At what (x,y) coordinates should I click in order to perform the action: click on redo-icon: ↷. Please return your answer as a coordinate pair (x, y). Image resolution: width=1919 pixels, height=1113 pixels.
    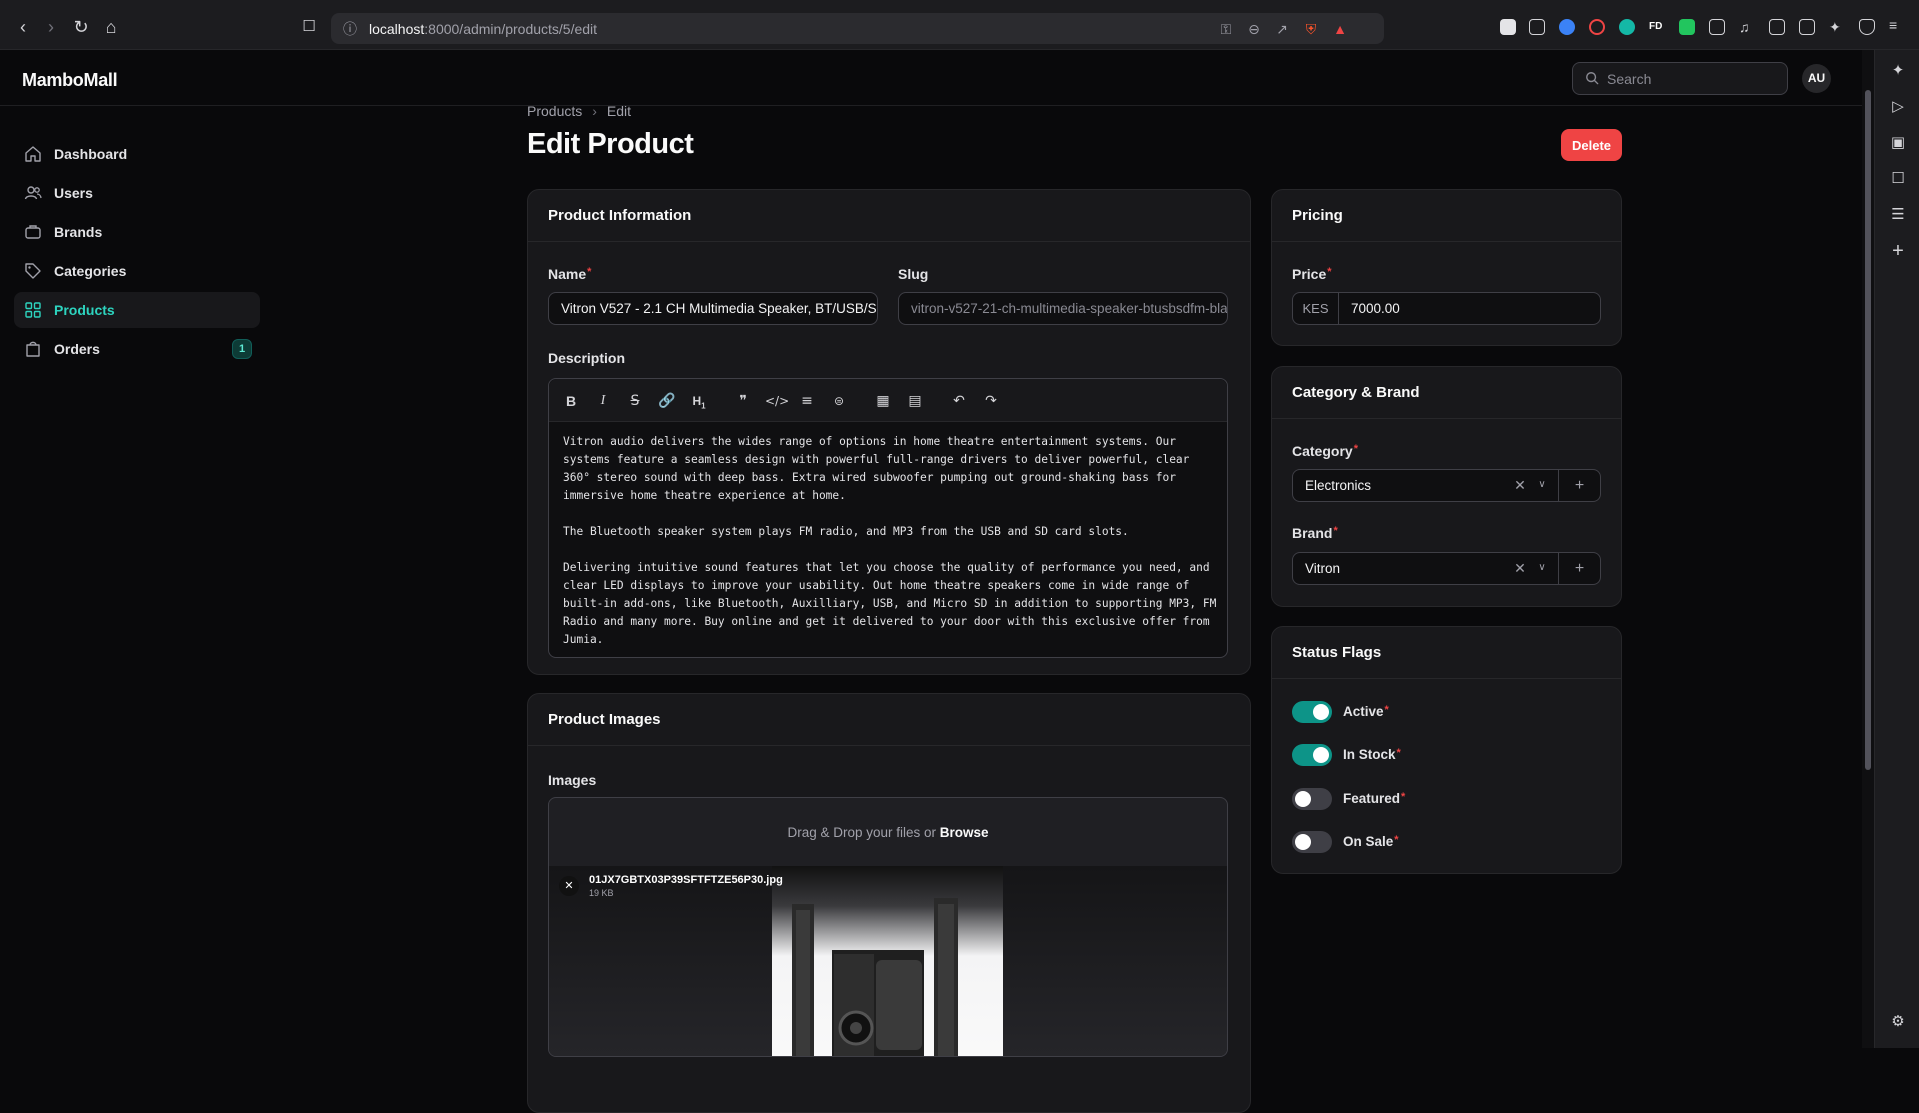
    Looking at the image, I should click on (991, 401).